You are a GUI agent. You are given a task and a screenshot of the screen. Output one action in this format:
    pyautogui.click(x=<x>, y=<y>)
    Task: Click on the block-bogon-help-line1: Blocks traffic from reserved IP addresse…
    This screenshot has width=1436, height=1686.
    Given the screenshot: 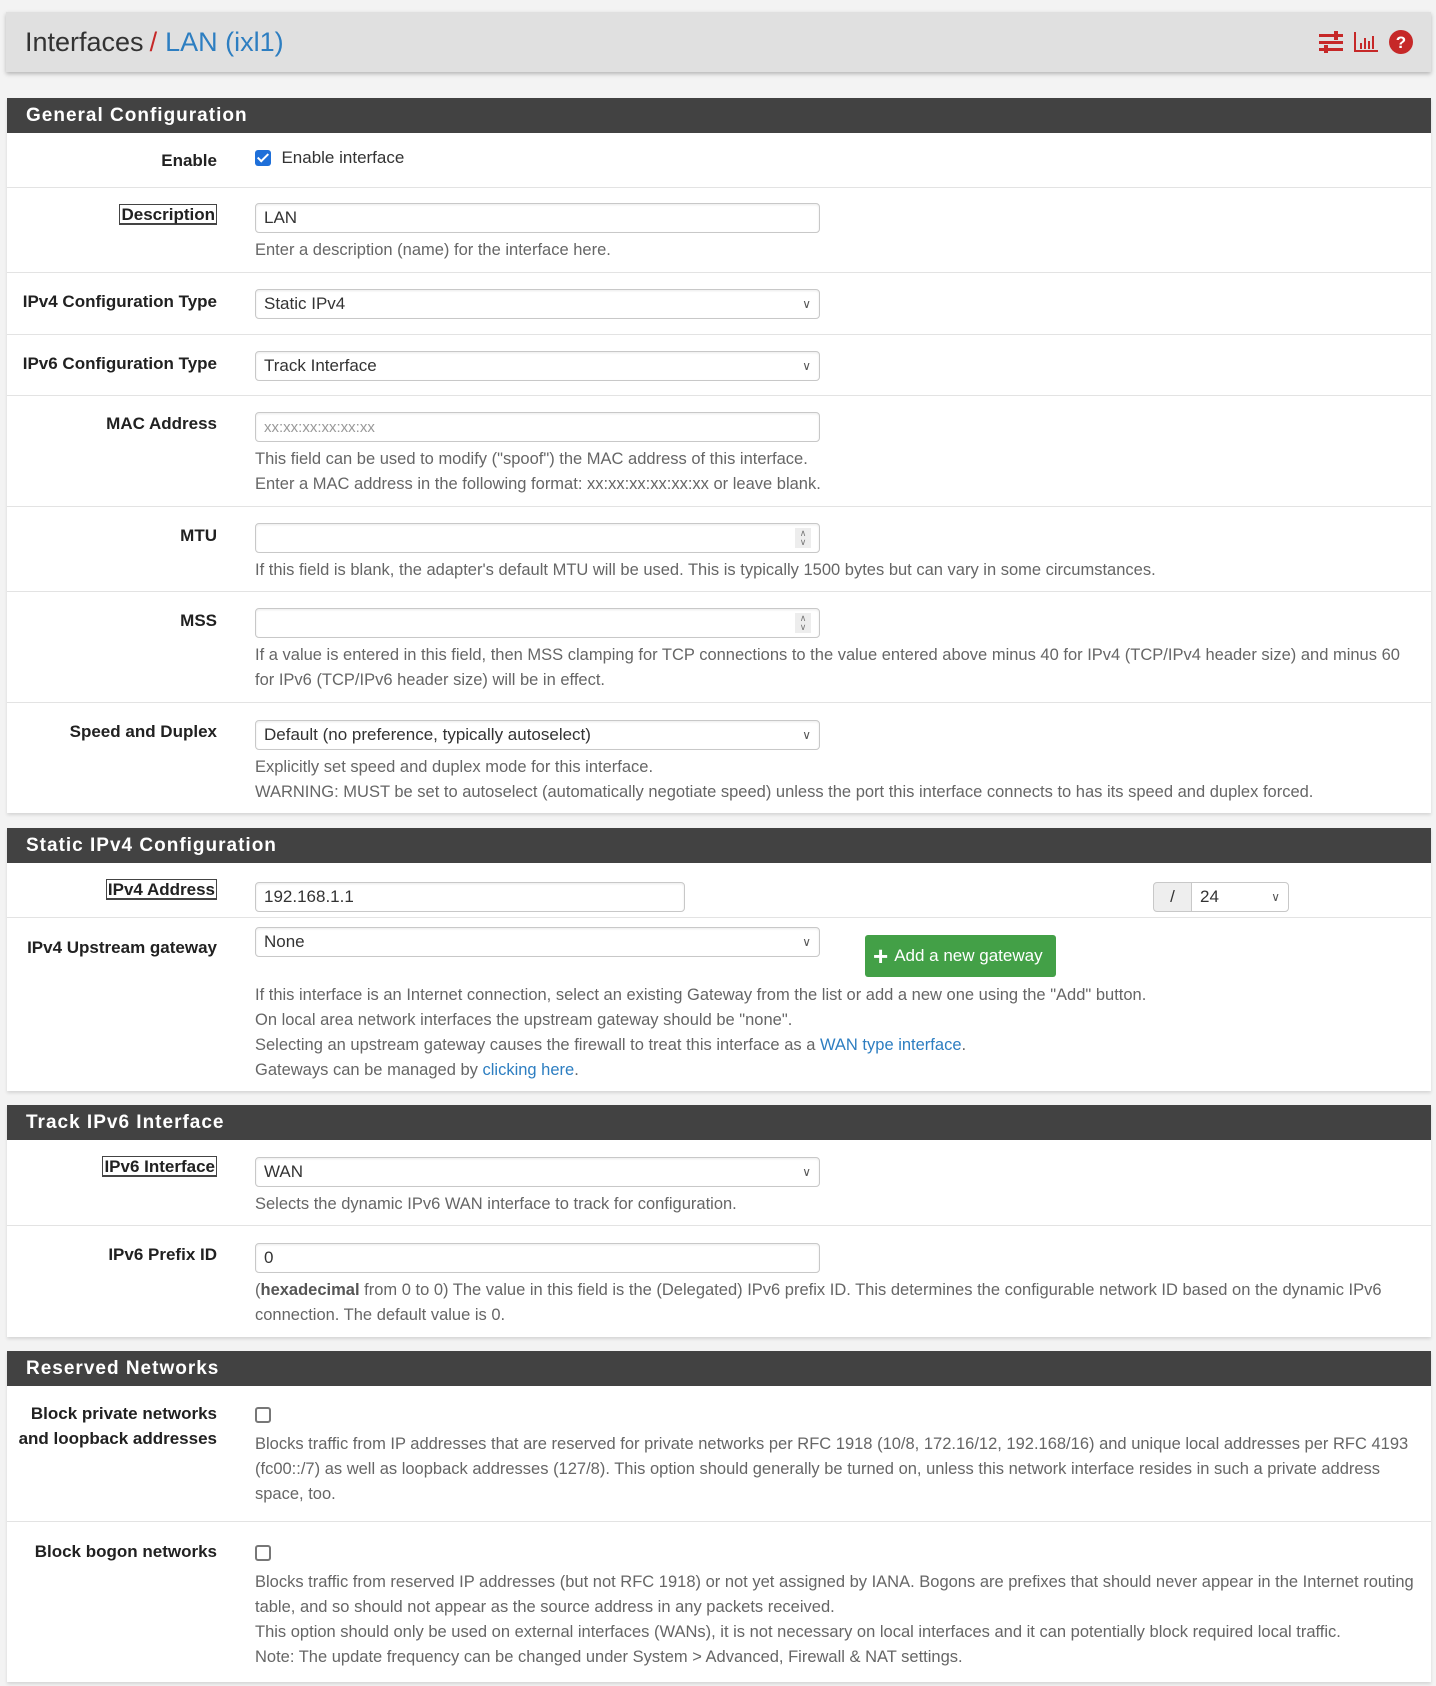 What is the action you would take?
    pyautogui.click(x=834, y=1594)
    